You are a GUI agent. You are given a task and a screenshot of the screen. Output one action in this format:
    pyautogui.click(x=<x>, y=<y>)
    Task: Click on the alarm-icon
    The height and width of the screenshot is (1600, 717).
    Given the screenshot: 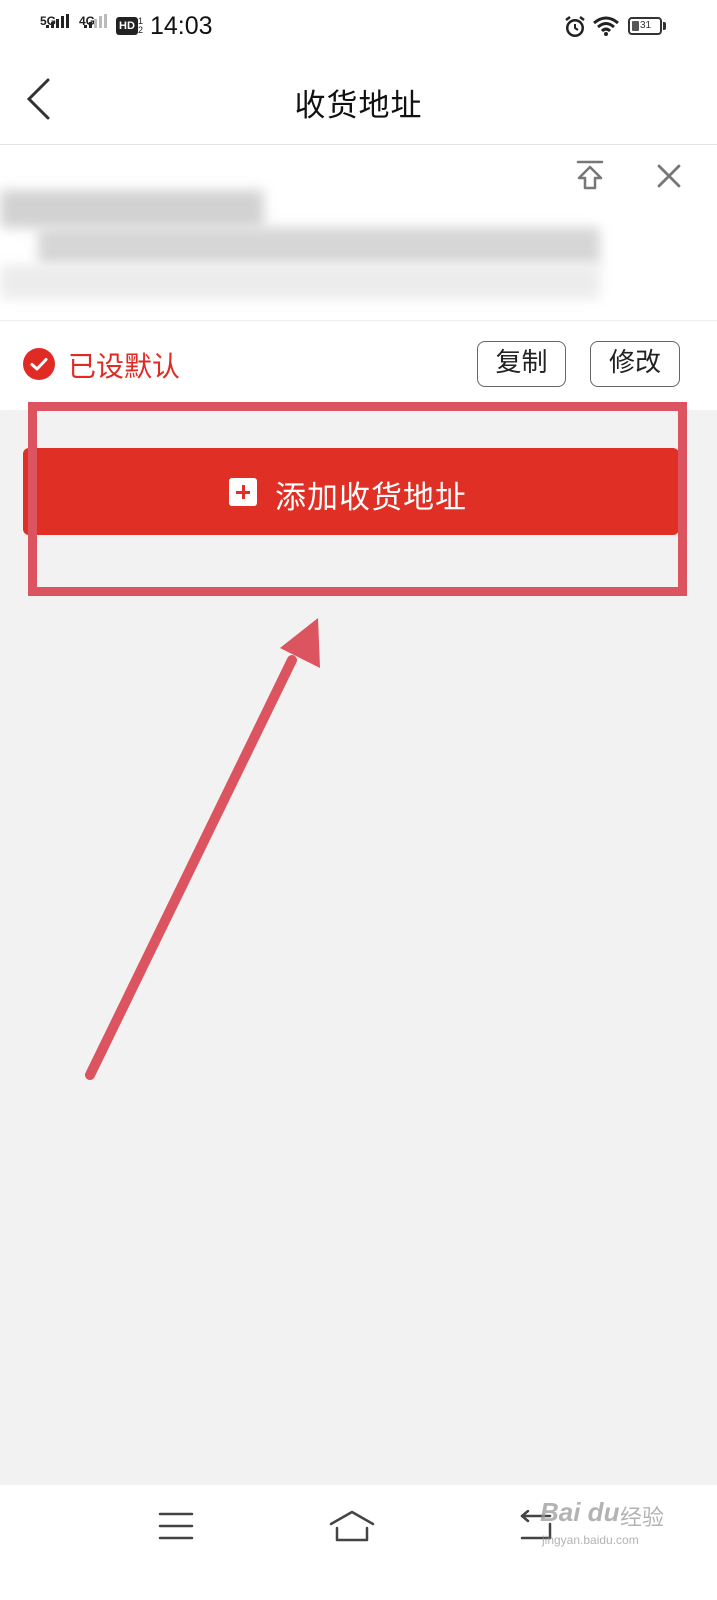 What is the action you would take?
    pyautogui.click(x=575, y=26)
    